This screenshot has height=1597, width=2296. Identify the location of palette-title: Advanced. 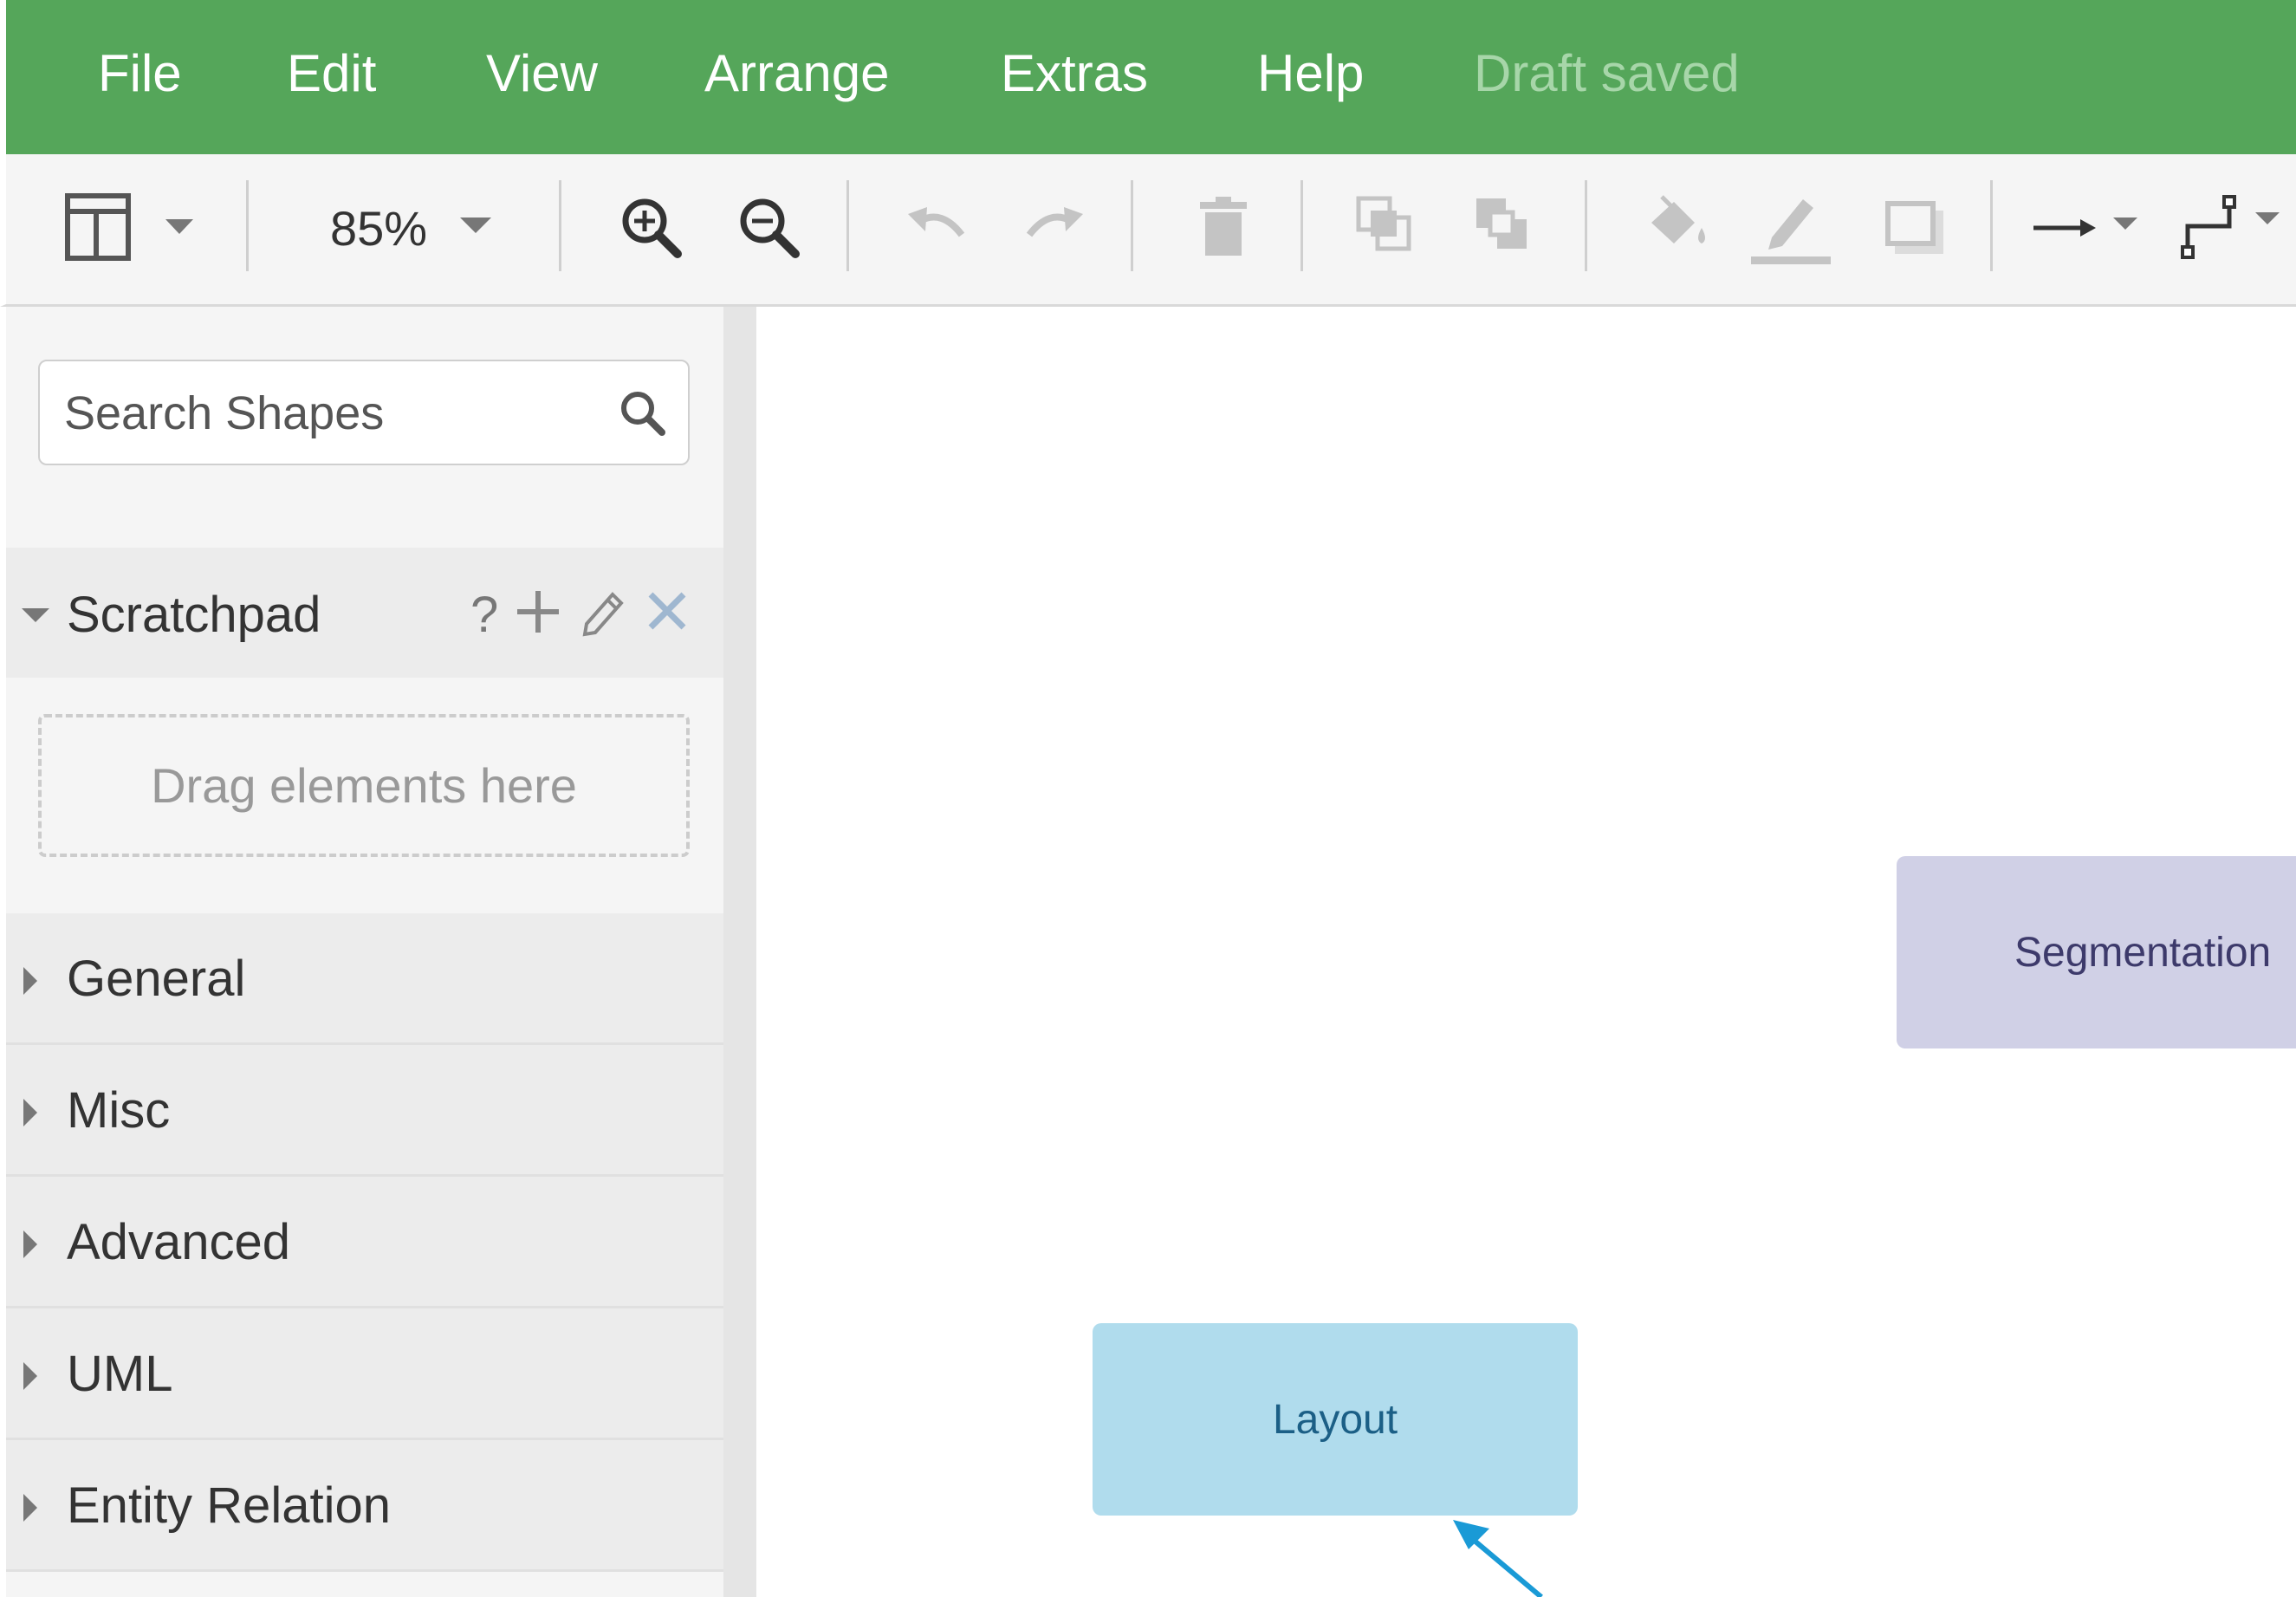
(178, 1242).